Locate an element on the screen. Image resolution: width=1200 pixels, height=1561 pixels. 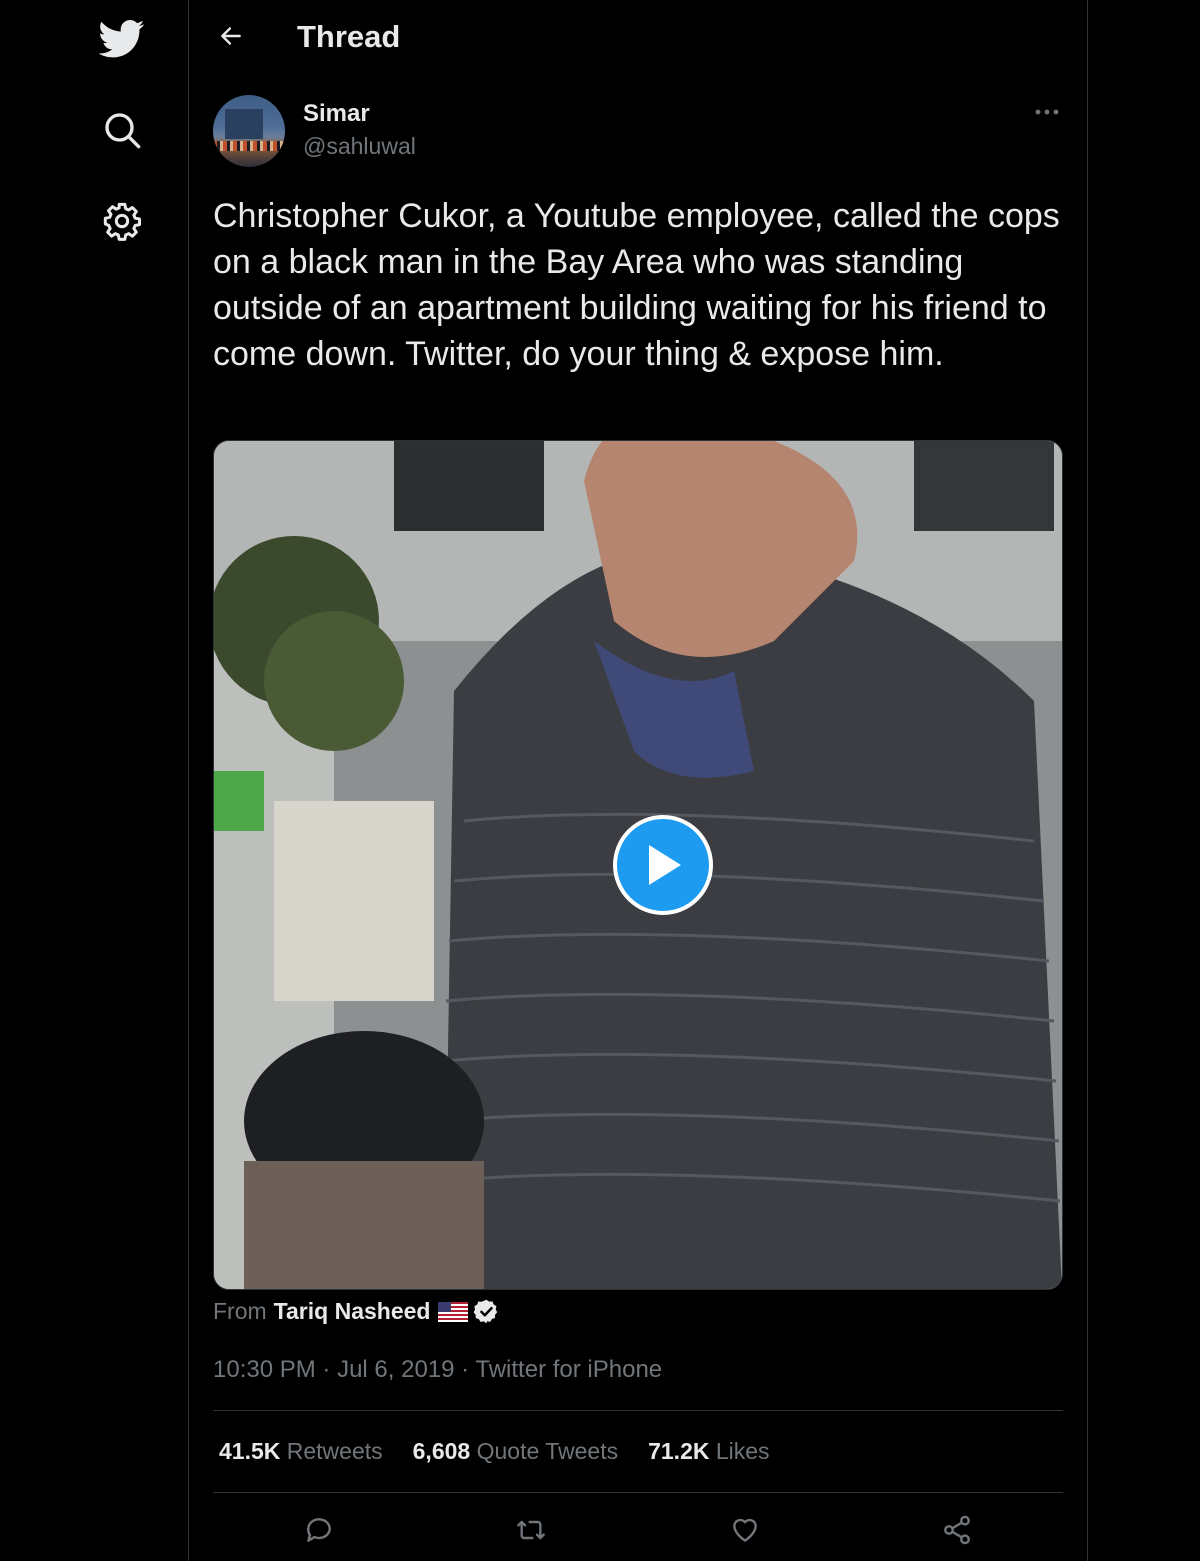
author-name: Simar is located at coordinates (336, 114).